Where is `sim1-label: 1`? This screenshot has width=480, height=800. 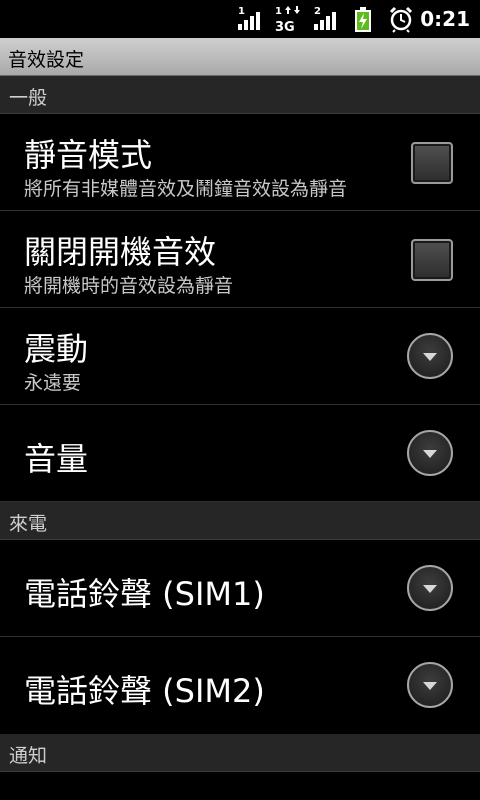 sim1-label: 1 is located at coordinates (241, 11).